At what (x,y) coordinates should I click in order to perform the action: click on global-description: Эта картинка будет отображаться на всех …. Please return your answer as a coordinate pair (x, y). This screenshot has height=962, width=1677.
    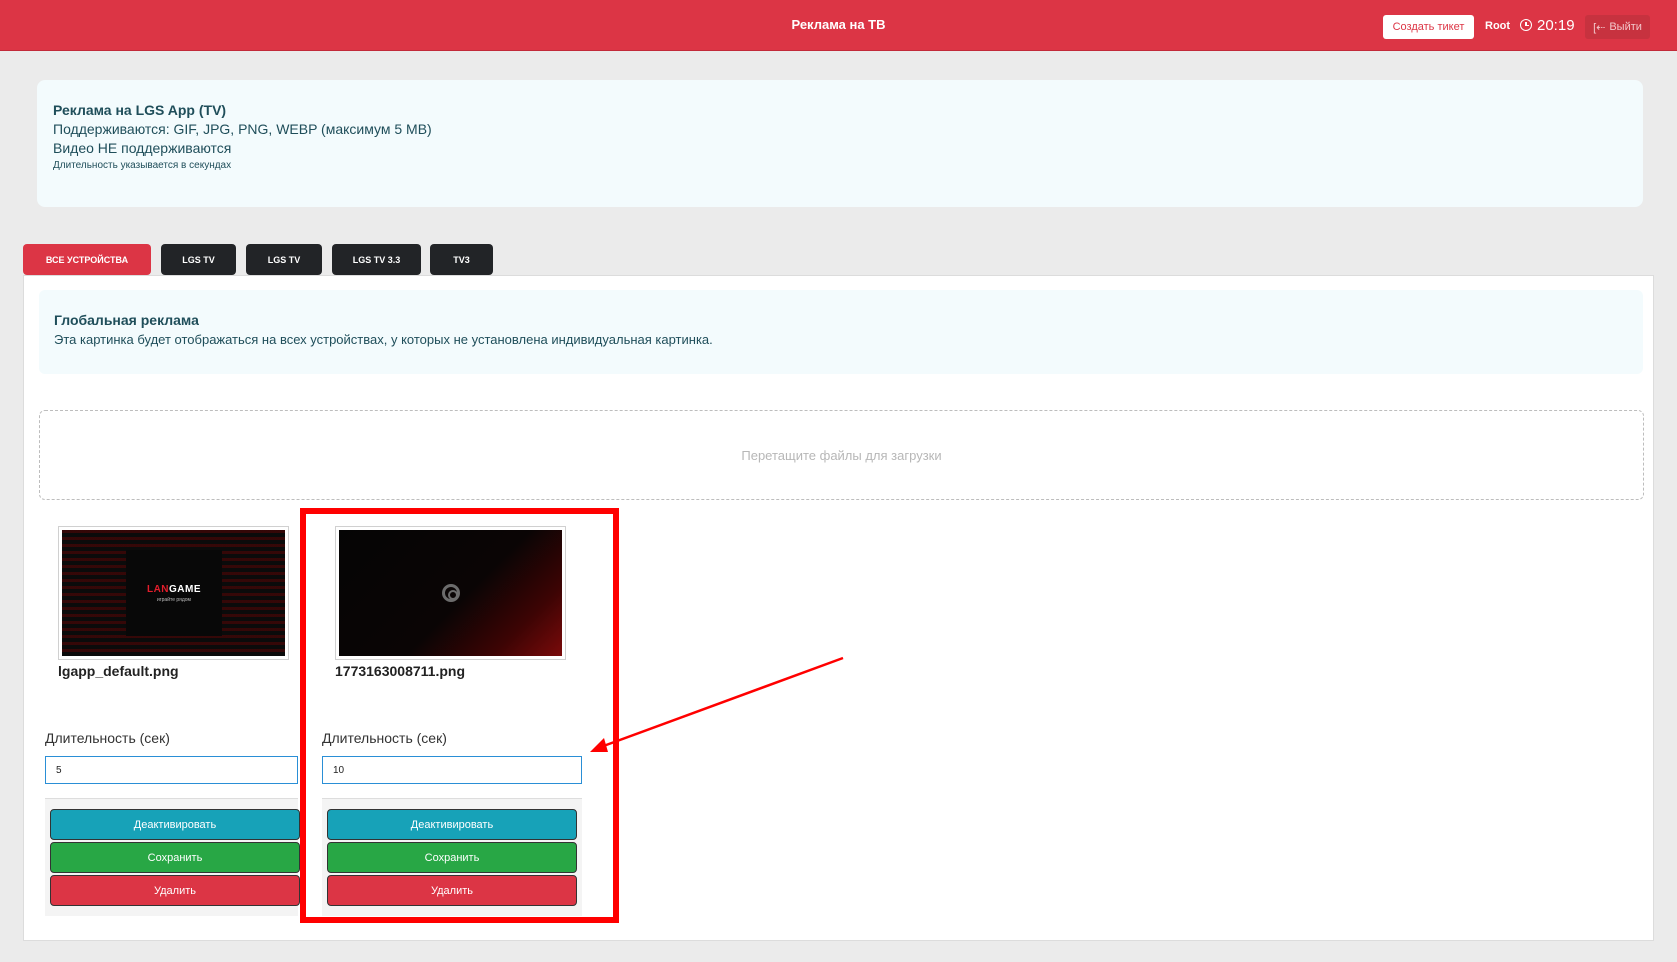
    Looking at the image, I should click on (383, 339).